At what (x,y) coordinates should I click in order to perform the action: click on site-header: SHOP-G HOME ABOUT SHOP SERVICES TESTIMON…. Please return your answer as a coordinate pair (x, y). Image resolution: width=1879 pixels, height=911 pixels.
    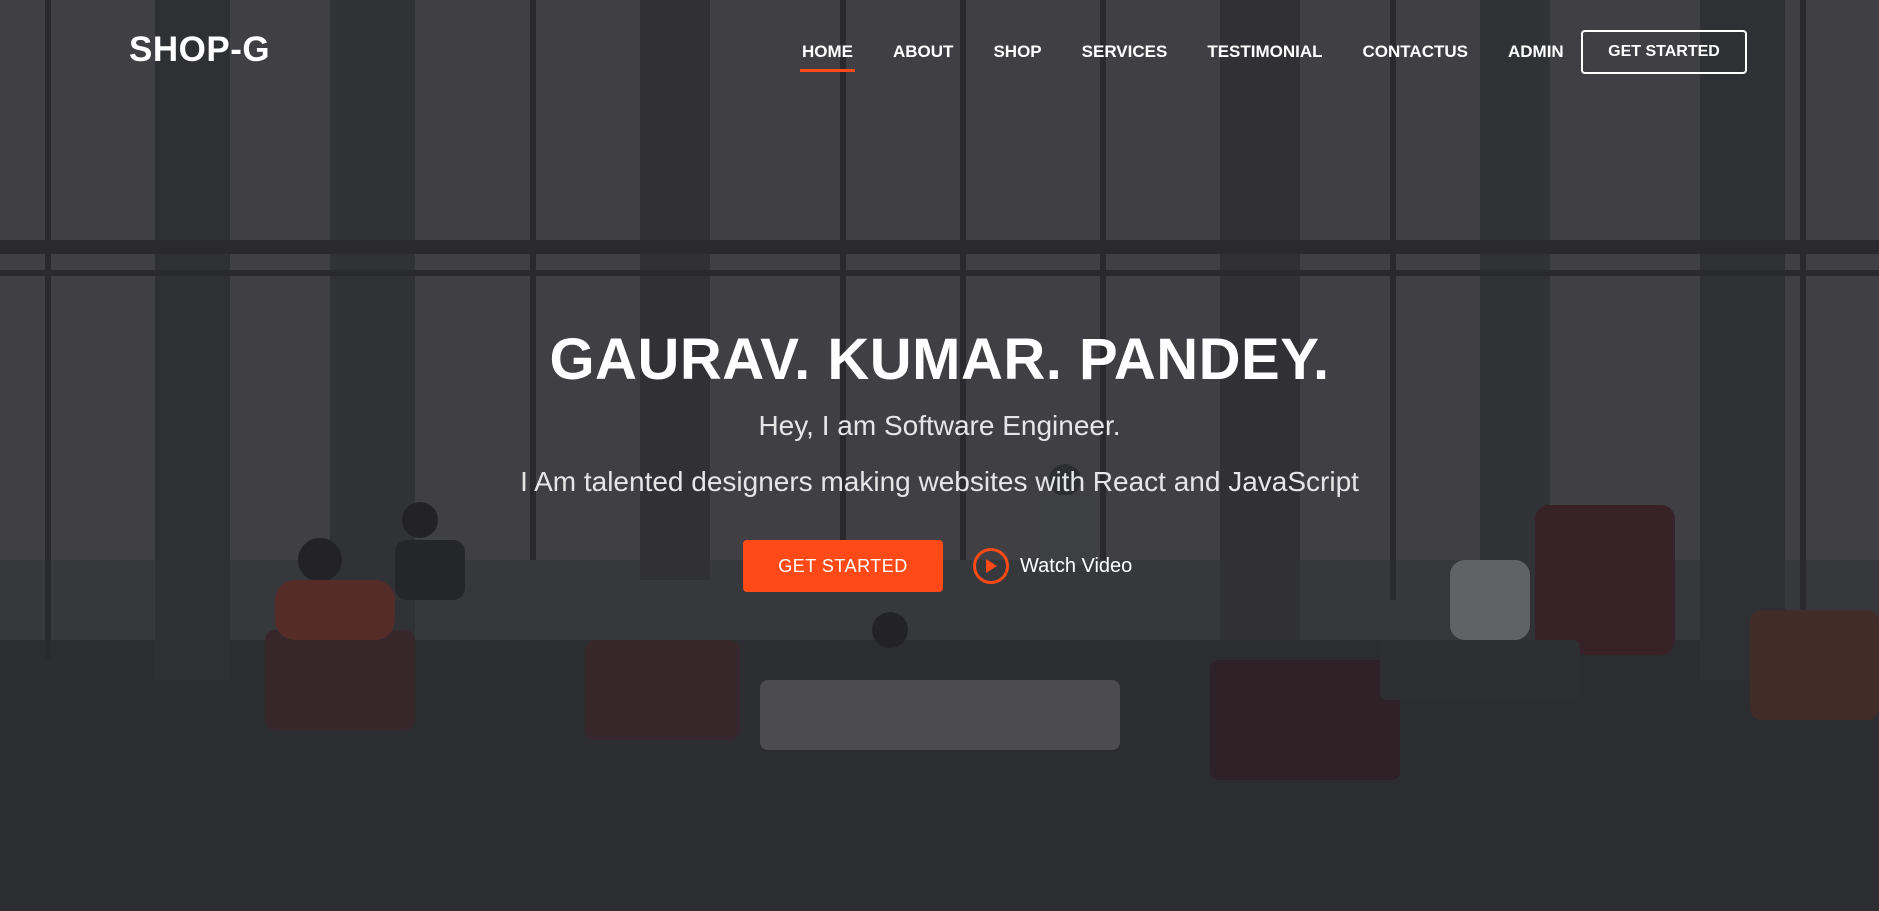
    Looking at the image, I should click on (939, 53).